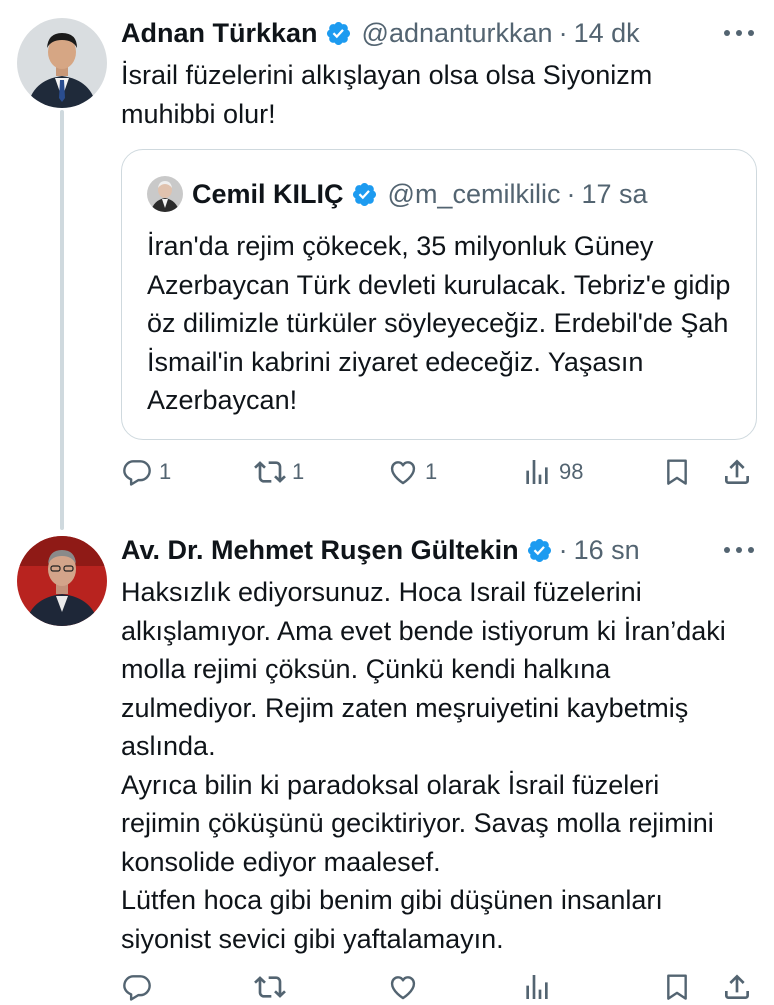  I want to click on view-count: 98, so click(571, 471).